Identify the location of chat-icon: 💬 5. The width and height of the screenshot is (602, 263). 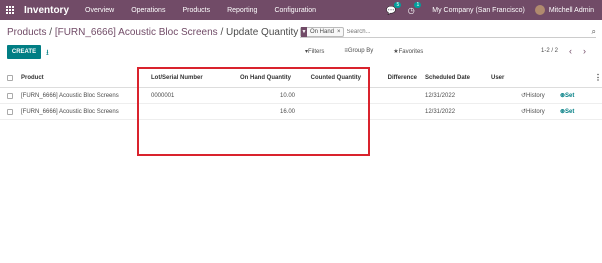
(394, 8).